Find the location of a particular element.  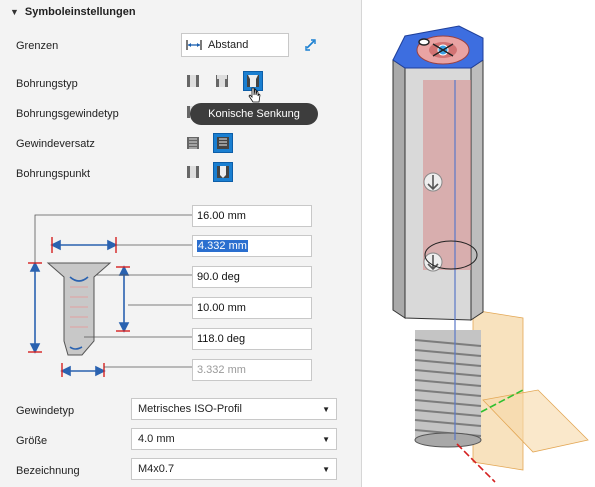

gewindetyp-dropdown: Metrisches ISO-Profil ▼ is located at coordinates (234, 409).